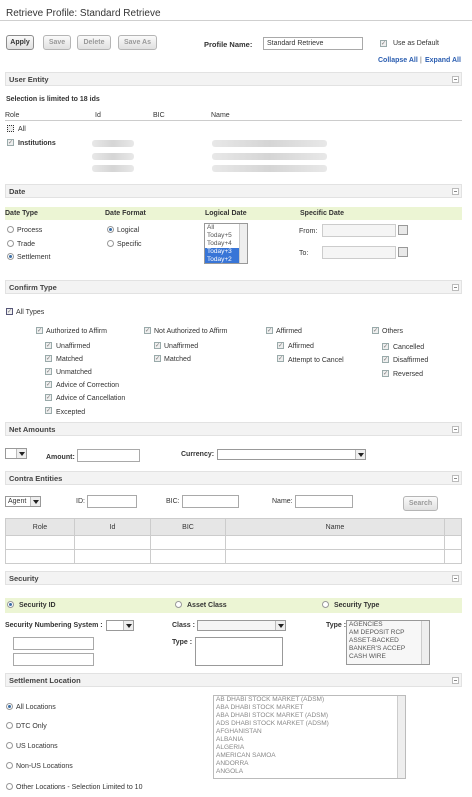 This screenshot has height=797, width=472. Describe the element at coordinates (129, 244) in the screenshot. I see `specific-label: Specific` at that location.